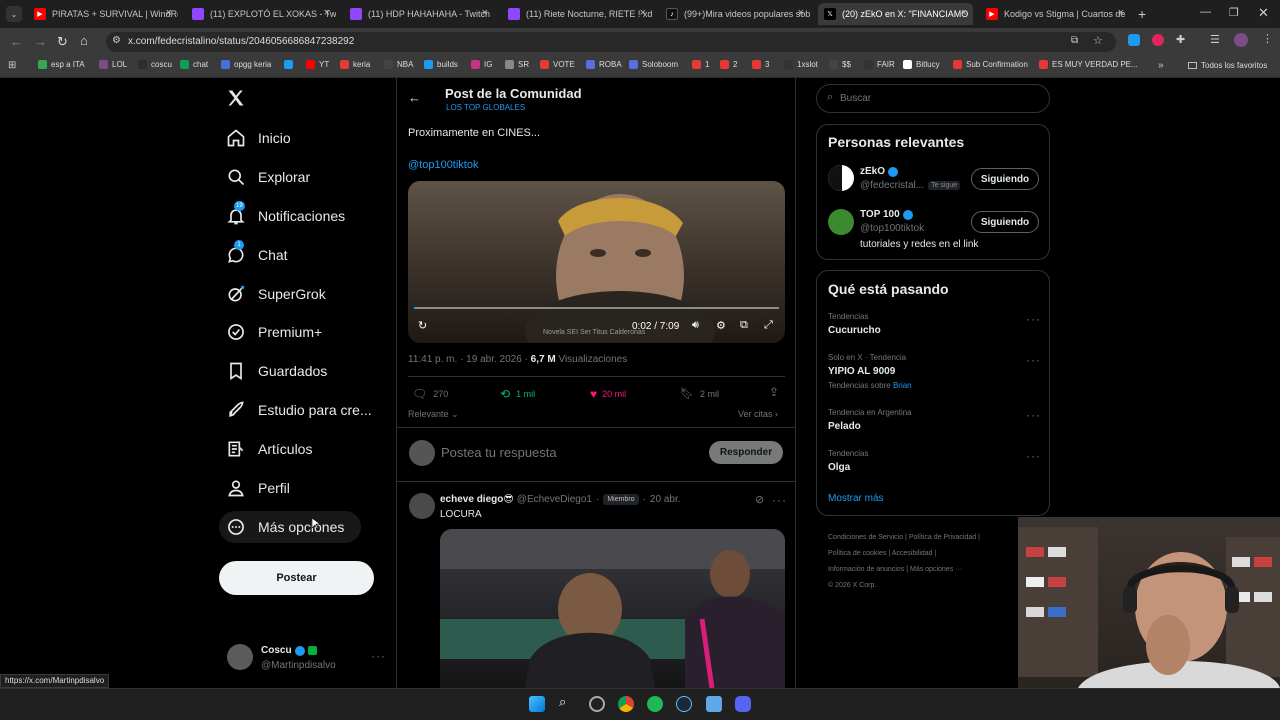  What do you see at coordinates (422, 325) in the screenshot?
I see `replay-icon: ↻` at bounding box center [422, 325].